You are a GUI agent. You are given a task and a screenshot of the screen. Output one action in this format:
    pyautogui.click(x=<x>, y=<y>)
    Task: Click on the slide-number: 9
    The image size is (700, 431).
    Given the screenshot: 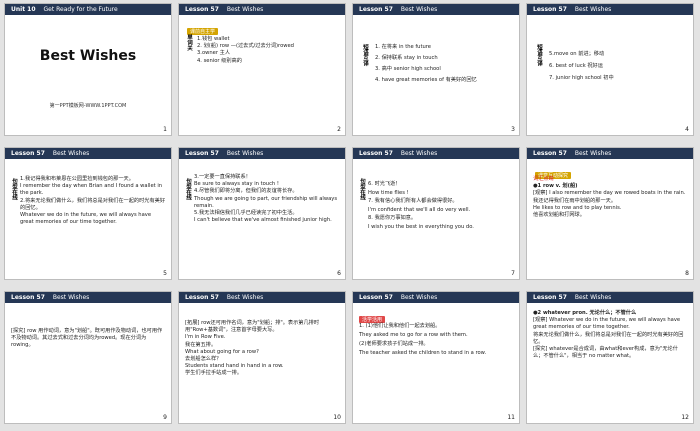 What is the action you would take?
    pyautogui.click(x=165, y=417)
    